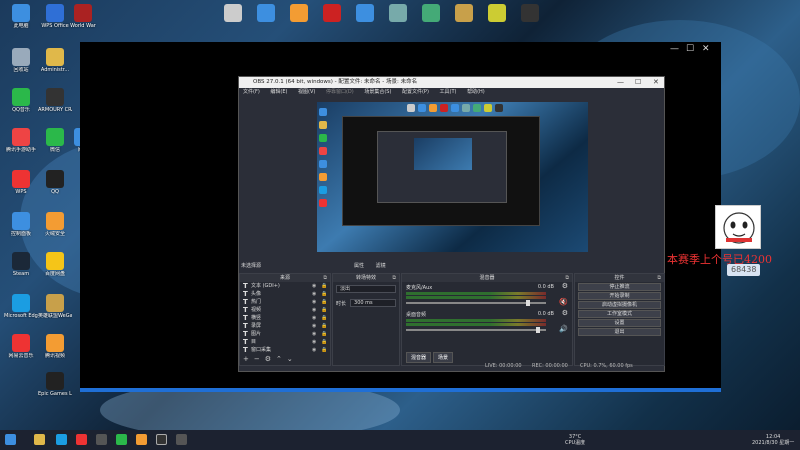 The image size is (800, 450). I want to click on obs-preview, so click(452, 177).